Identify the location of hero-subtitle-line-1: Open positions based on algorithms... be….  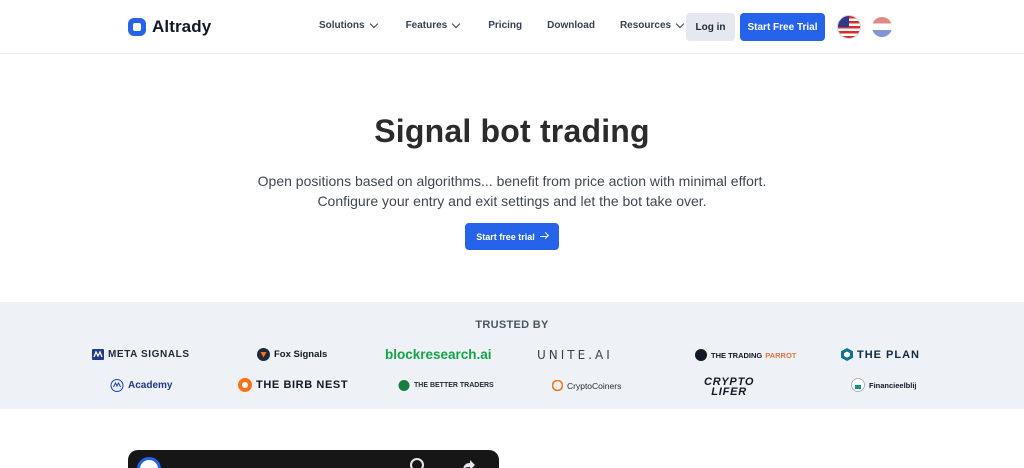
(512, 181).